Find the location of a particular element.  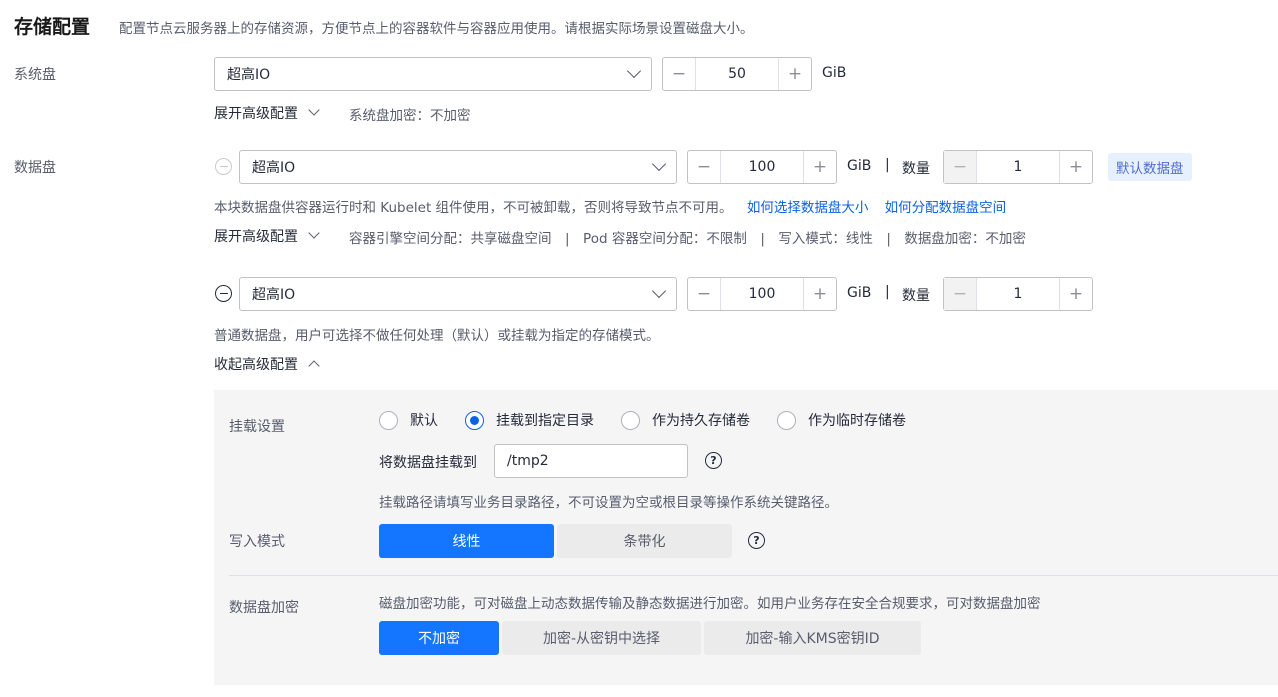

data-disk-label: 数据盘 is located at coordinates (35, 168).